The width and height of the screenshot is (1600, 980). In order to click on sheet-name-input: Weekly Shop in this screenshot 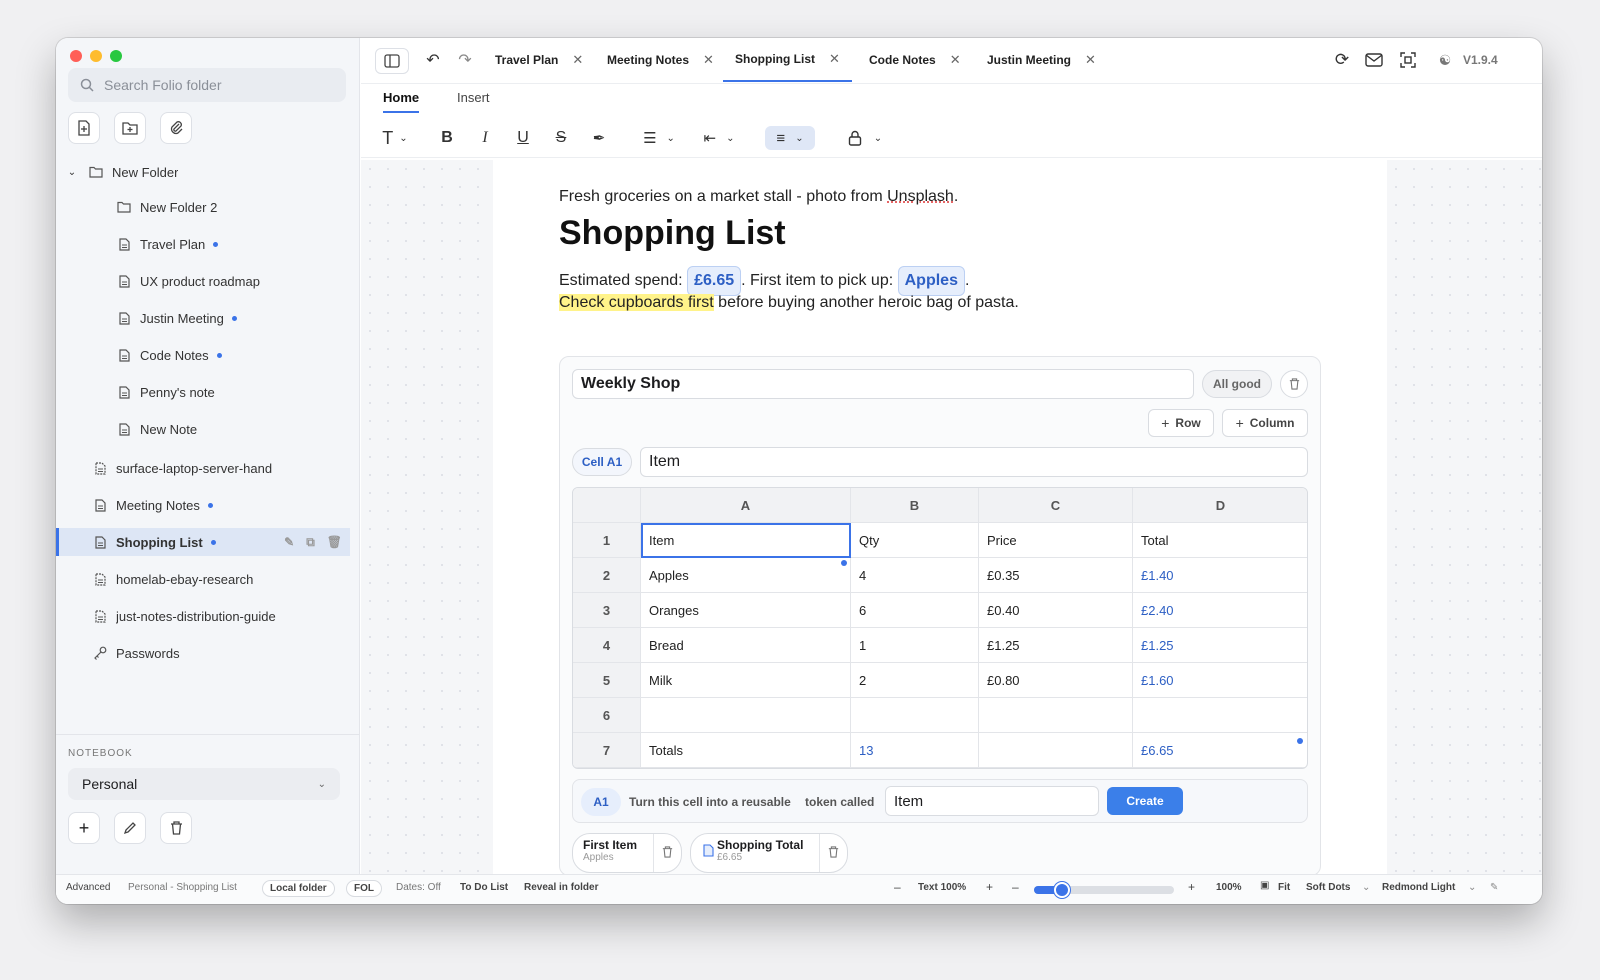, I will do `click(883, 384)`.